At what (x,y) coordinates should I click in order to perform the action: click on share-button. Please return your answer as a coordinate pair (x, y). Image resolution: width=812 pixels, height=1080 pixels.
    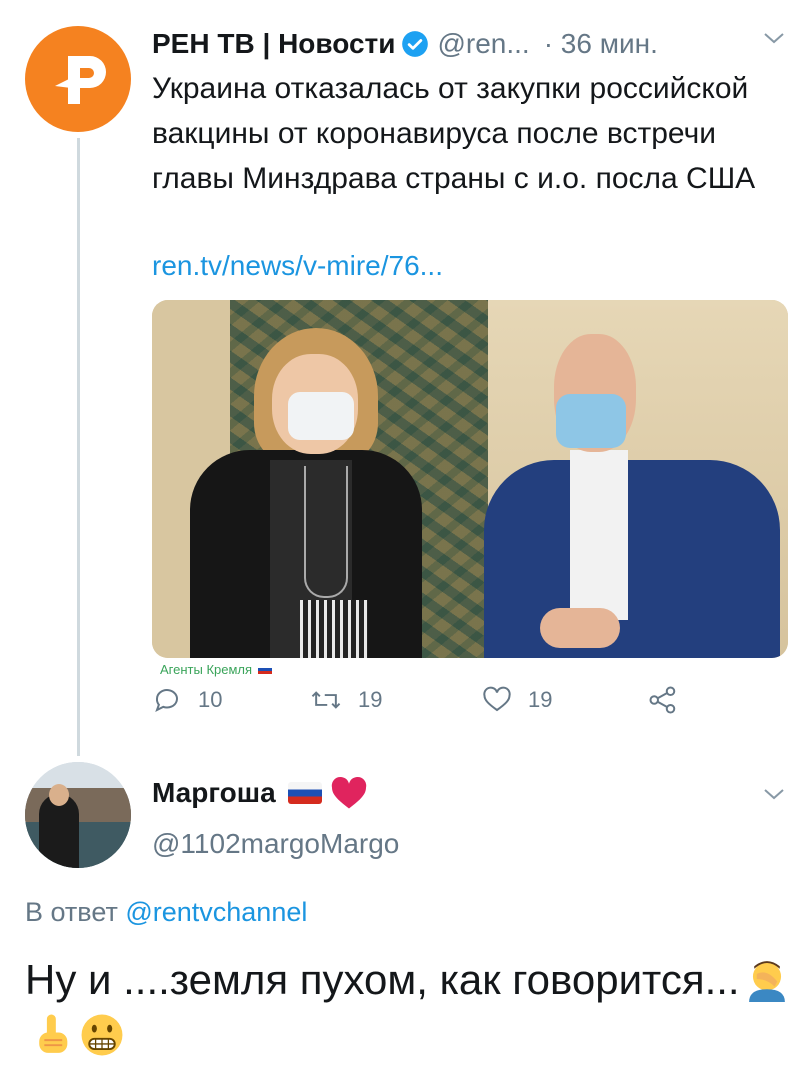
    Looking at the image, I should click on (663, 700).